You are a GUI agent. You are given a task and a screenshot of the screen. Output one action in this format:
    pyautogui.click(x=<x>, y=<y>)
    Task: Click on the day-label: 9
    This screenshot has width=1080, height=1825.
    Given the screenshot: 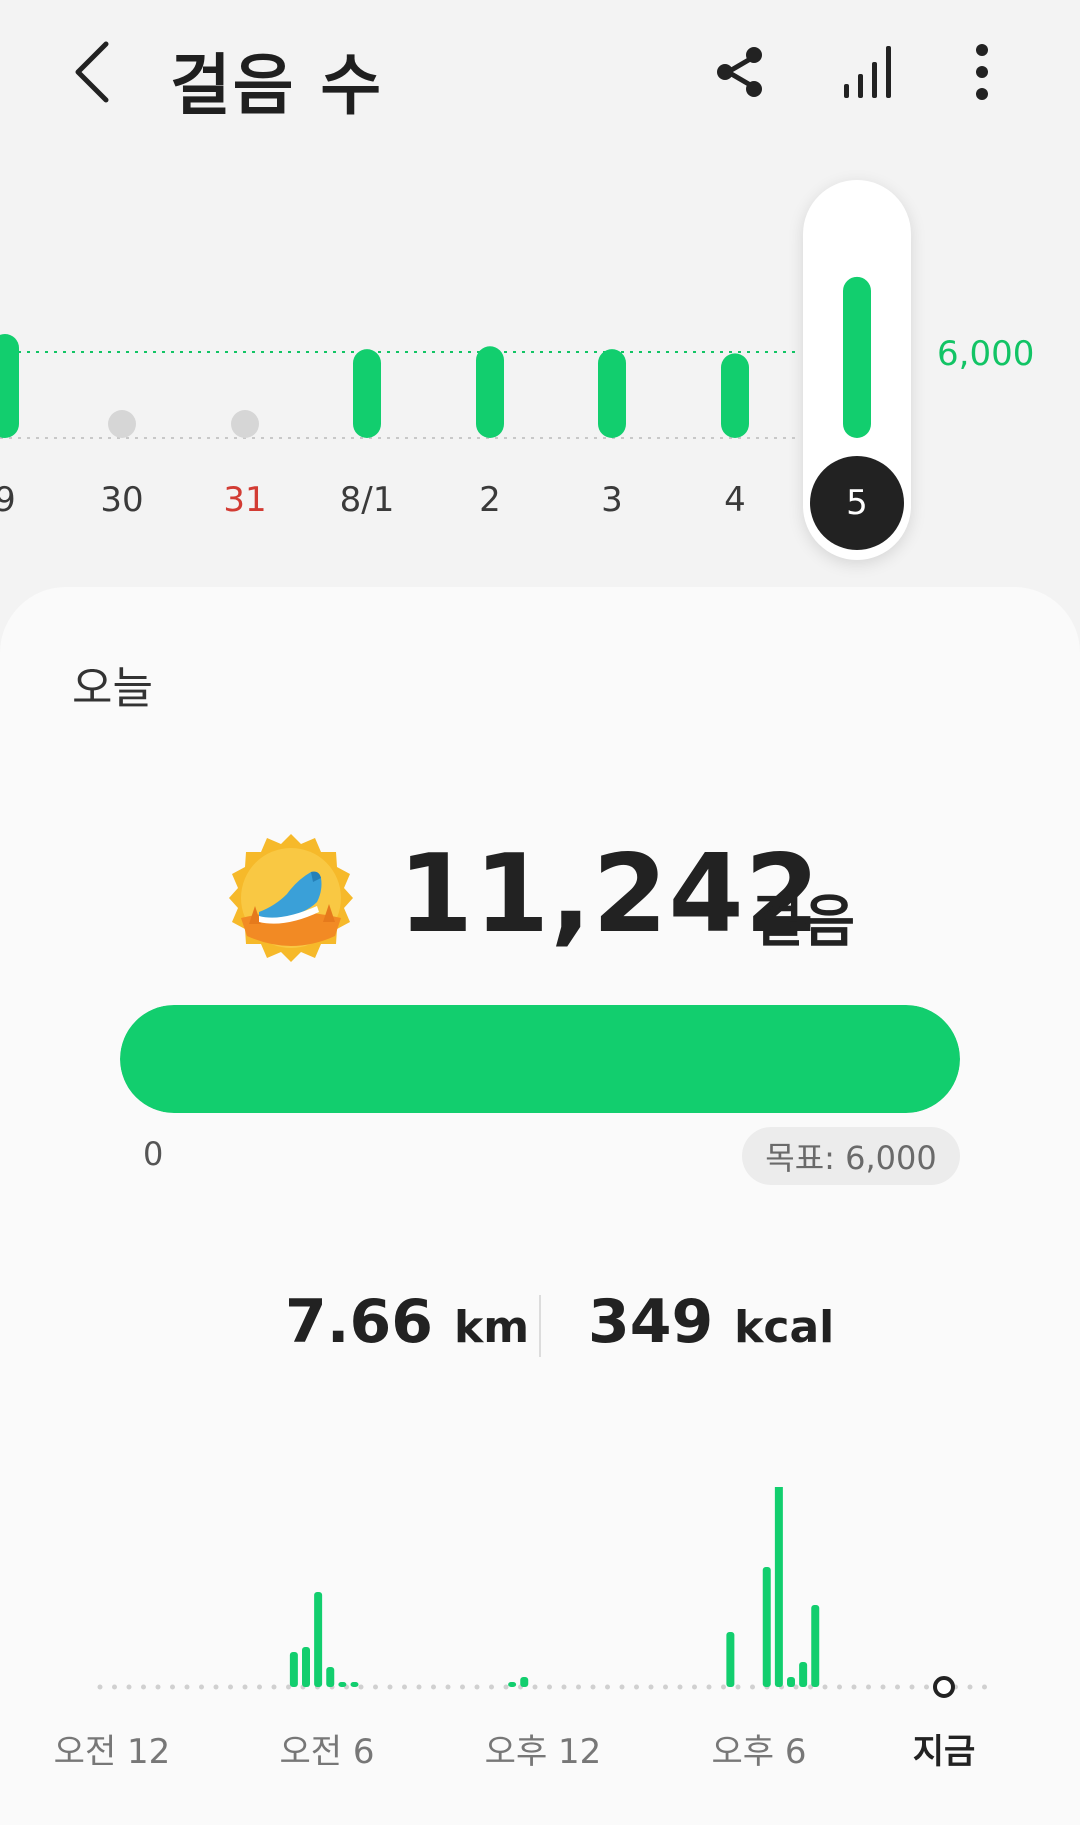 What is the action you would take?
    pyautogui.click(x=27, y=500)
    